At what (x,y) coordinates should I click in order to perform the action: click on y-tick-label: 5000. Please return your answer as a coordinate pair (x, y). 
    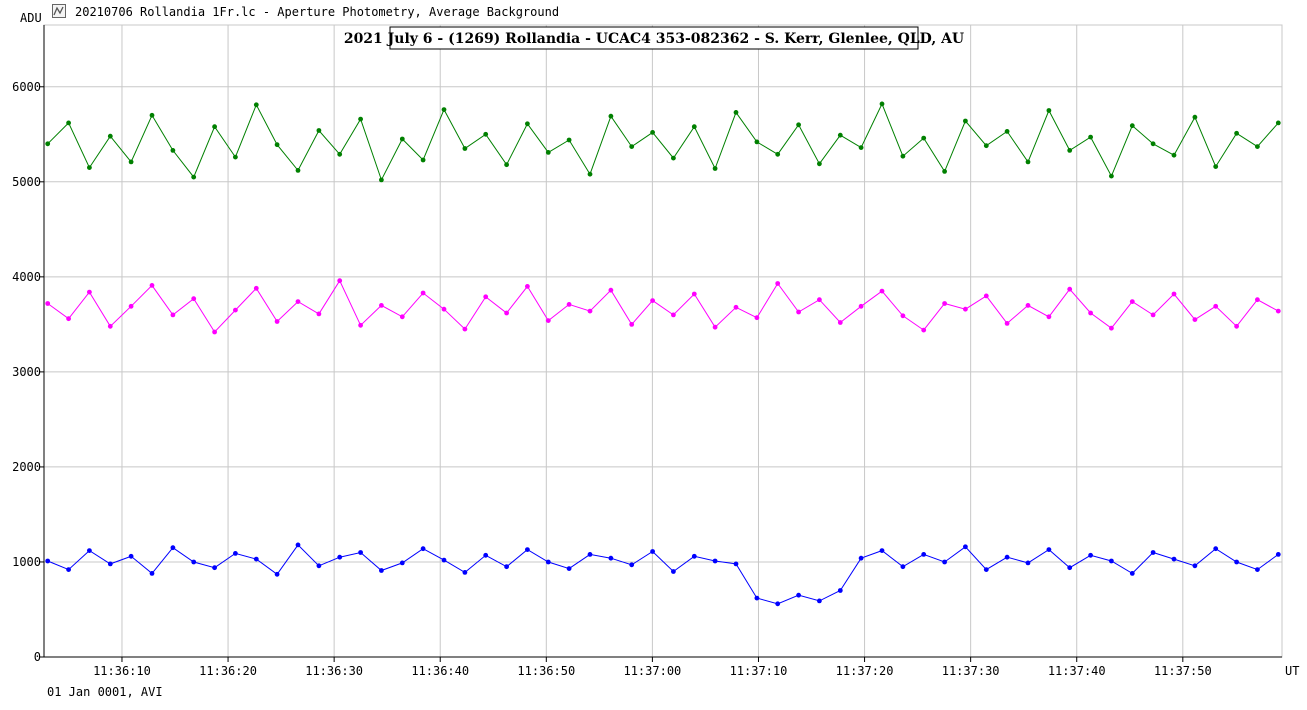
    Looking at the image, I should click on (26, 182).